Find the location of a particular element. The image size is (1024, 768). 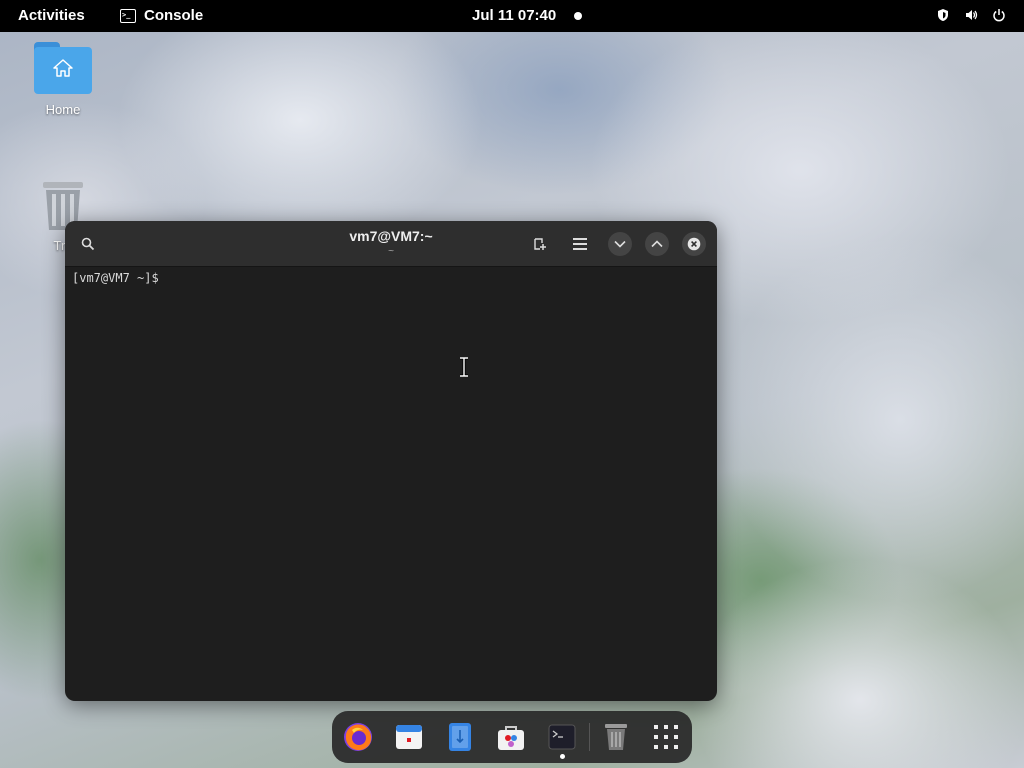

trash-icon is located at coordinates (616, 737).